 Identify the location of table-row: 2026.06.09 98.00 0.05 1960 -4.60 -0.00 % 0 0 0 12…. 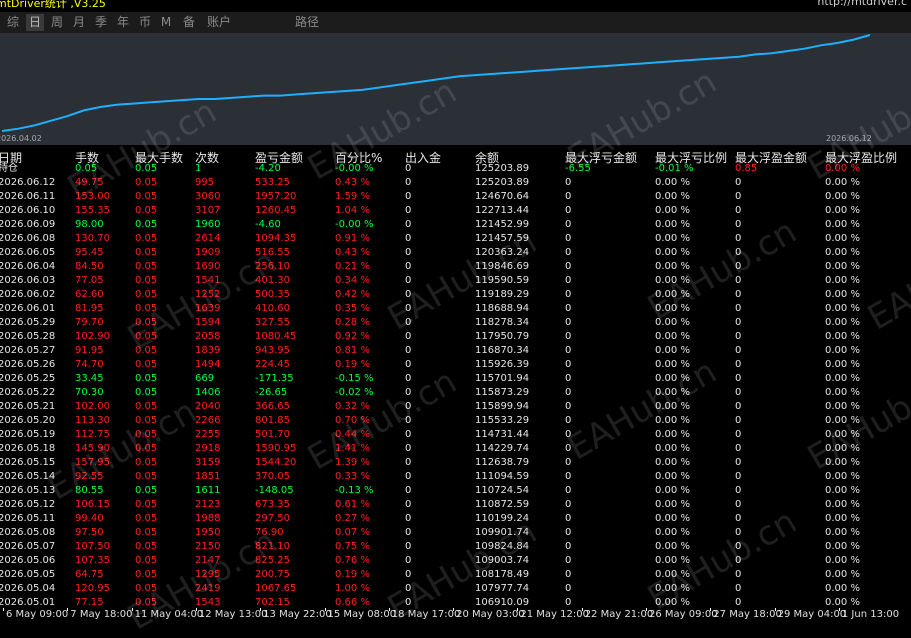
(455, 225).